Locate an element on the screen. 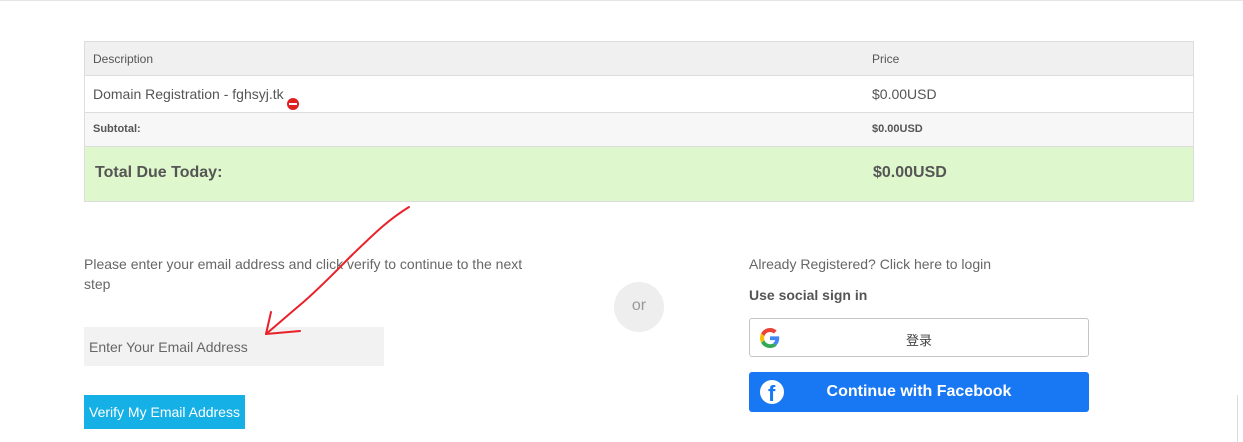 Image resolution: width=1243 pixels, height=442 pixels. line-item-price: $0.00USD is located at coordinates (904, 94).